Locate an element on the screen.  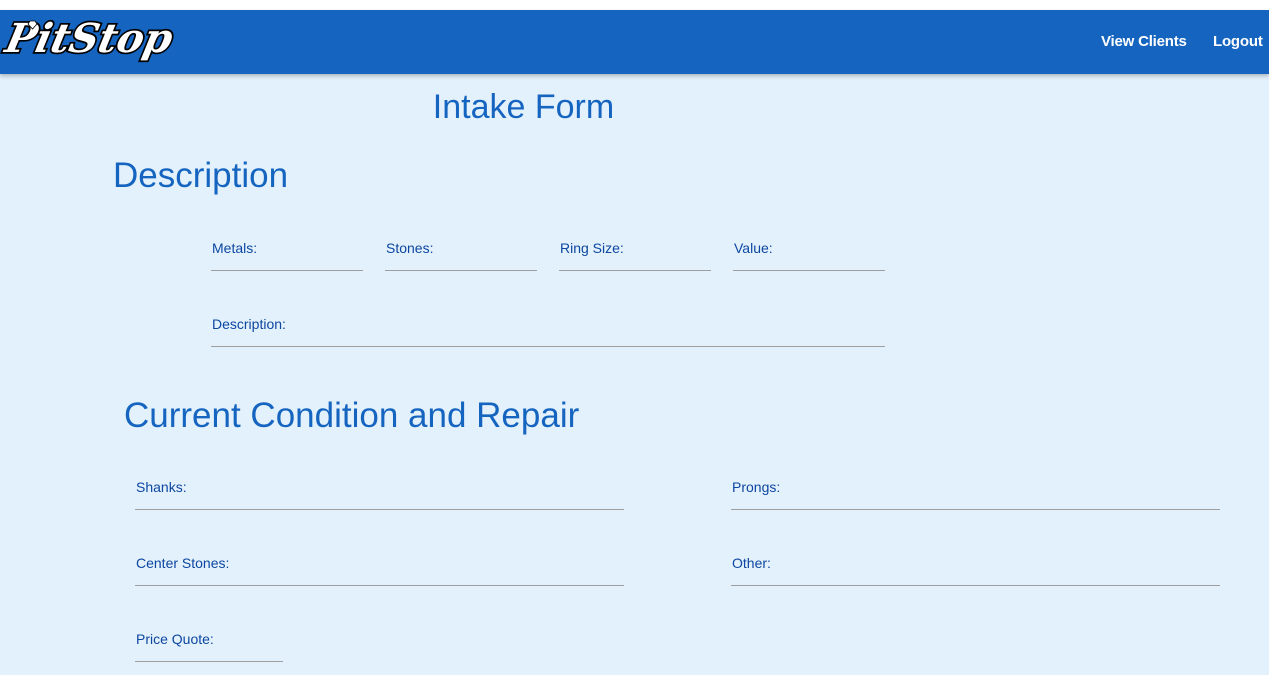
center-stones-field: Center Stones: is located at coordinates (379, 567).